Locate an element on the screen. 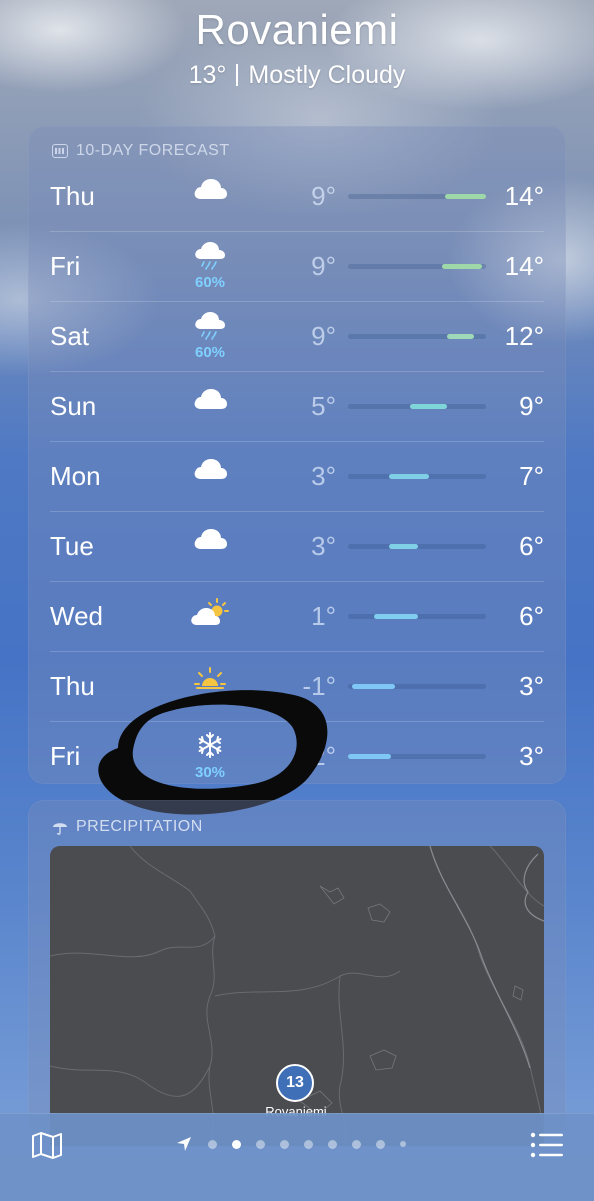 The height and width of the screenshot is (1201, 594). condition-text: Mostly Cloudy is located at coordinates (327, 75).